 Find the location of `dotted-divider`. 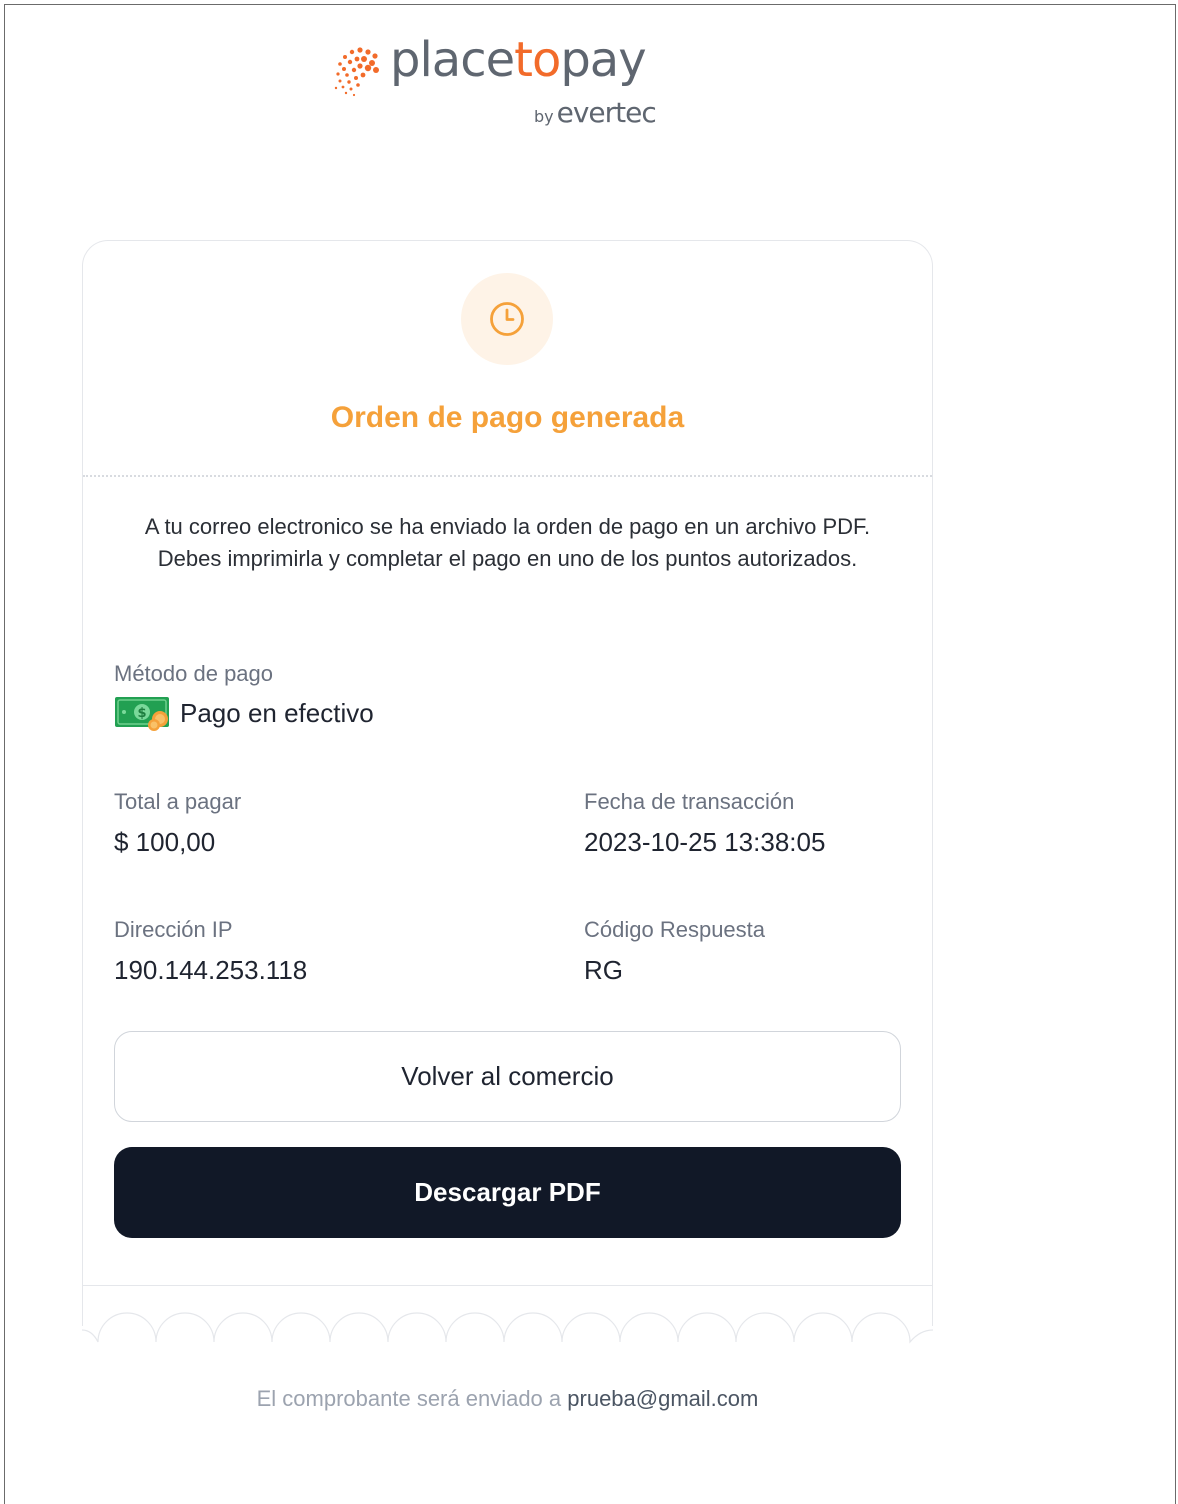

dotted-divider is located at coordinates (507, 476).